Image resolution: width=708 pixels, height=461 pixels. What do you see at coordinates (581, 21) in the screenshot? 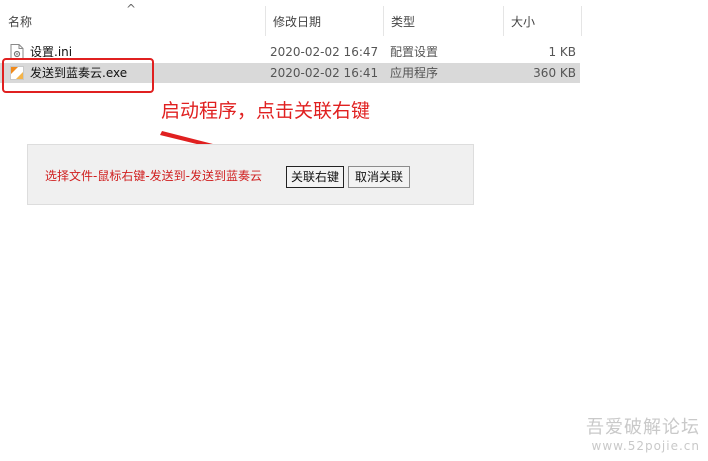
I see `column-divider` at bounding box center [581, 21].